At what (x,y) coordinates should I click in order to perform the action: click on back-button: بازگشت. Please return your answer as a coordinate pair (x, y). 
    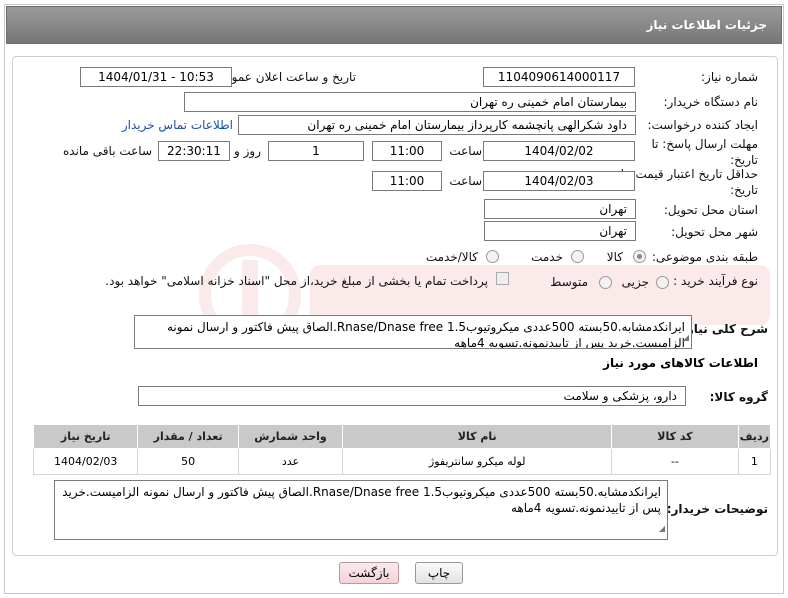
    Looking at the image, I should click on (369, 573).